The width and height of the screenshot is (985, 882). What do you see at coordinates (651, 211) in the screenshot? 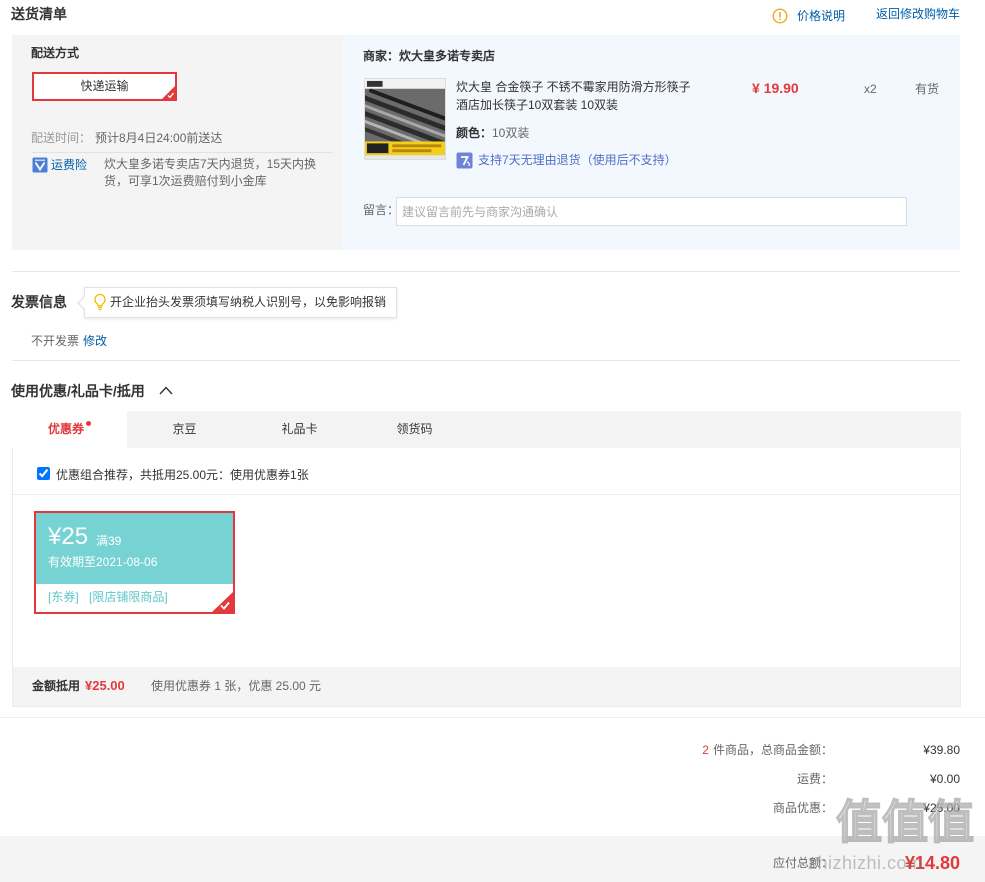
I see `note-input` at bounding box center [651, 211].